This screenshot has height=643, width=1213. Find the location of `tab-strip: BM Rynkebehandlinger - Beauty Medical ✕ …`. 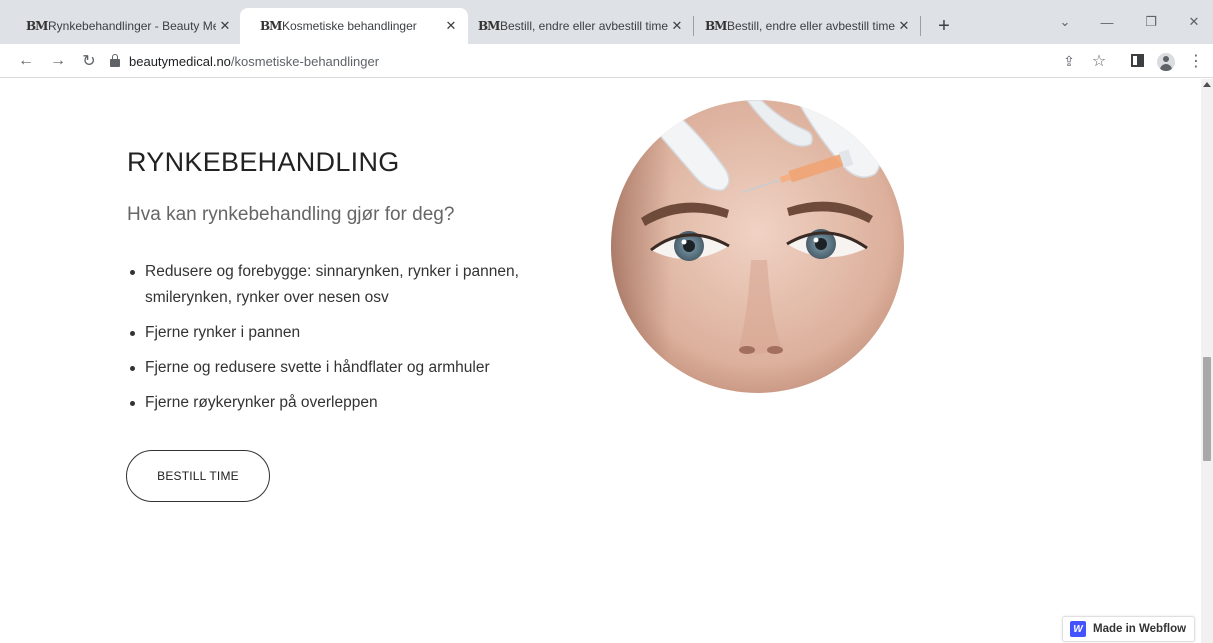

tab-strip: BM Rynkebehandlinger - Beauty Medical ✕ … is located at coordinates (606, 22).